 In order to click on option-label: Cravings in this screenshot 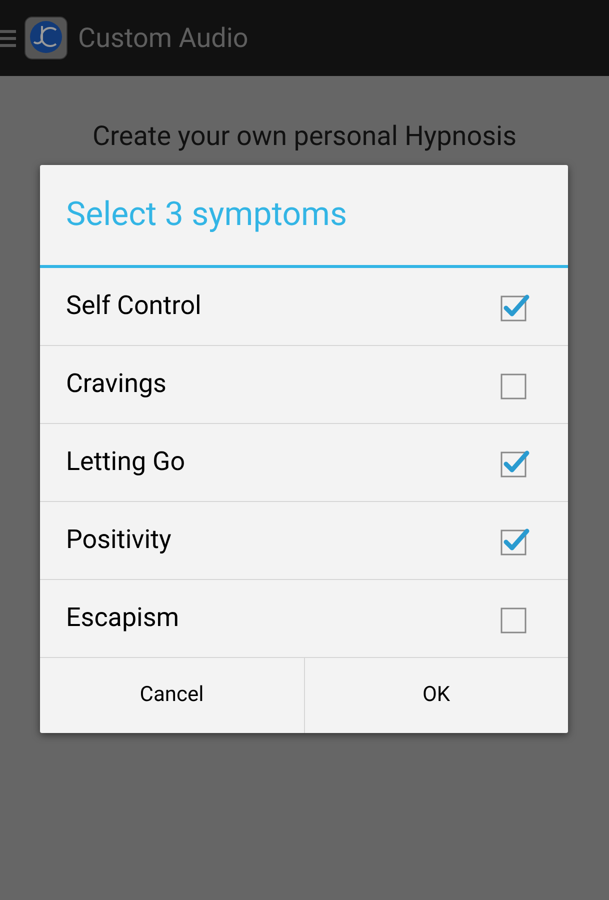, I will do `click(116, 384)`.